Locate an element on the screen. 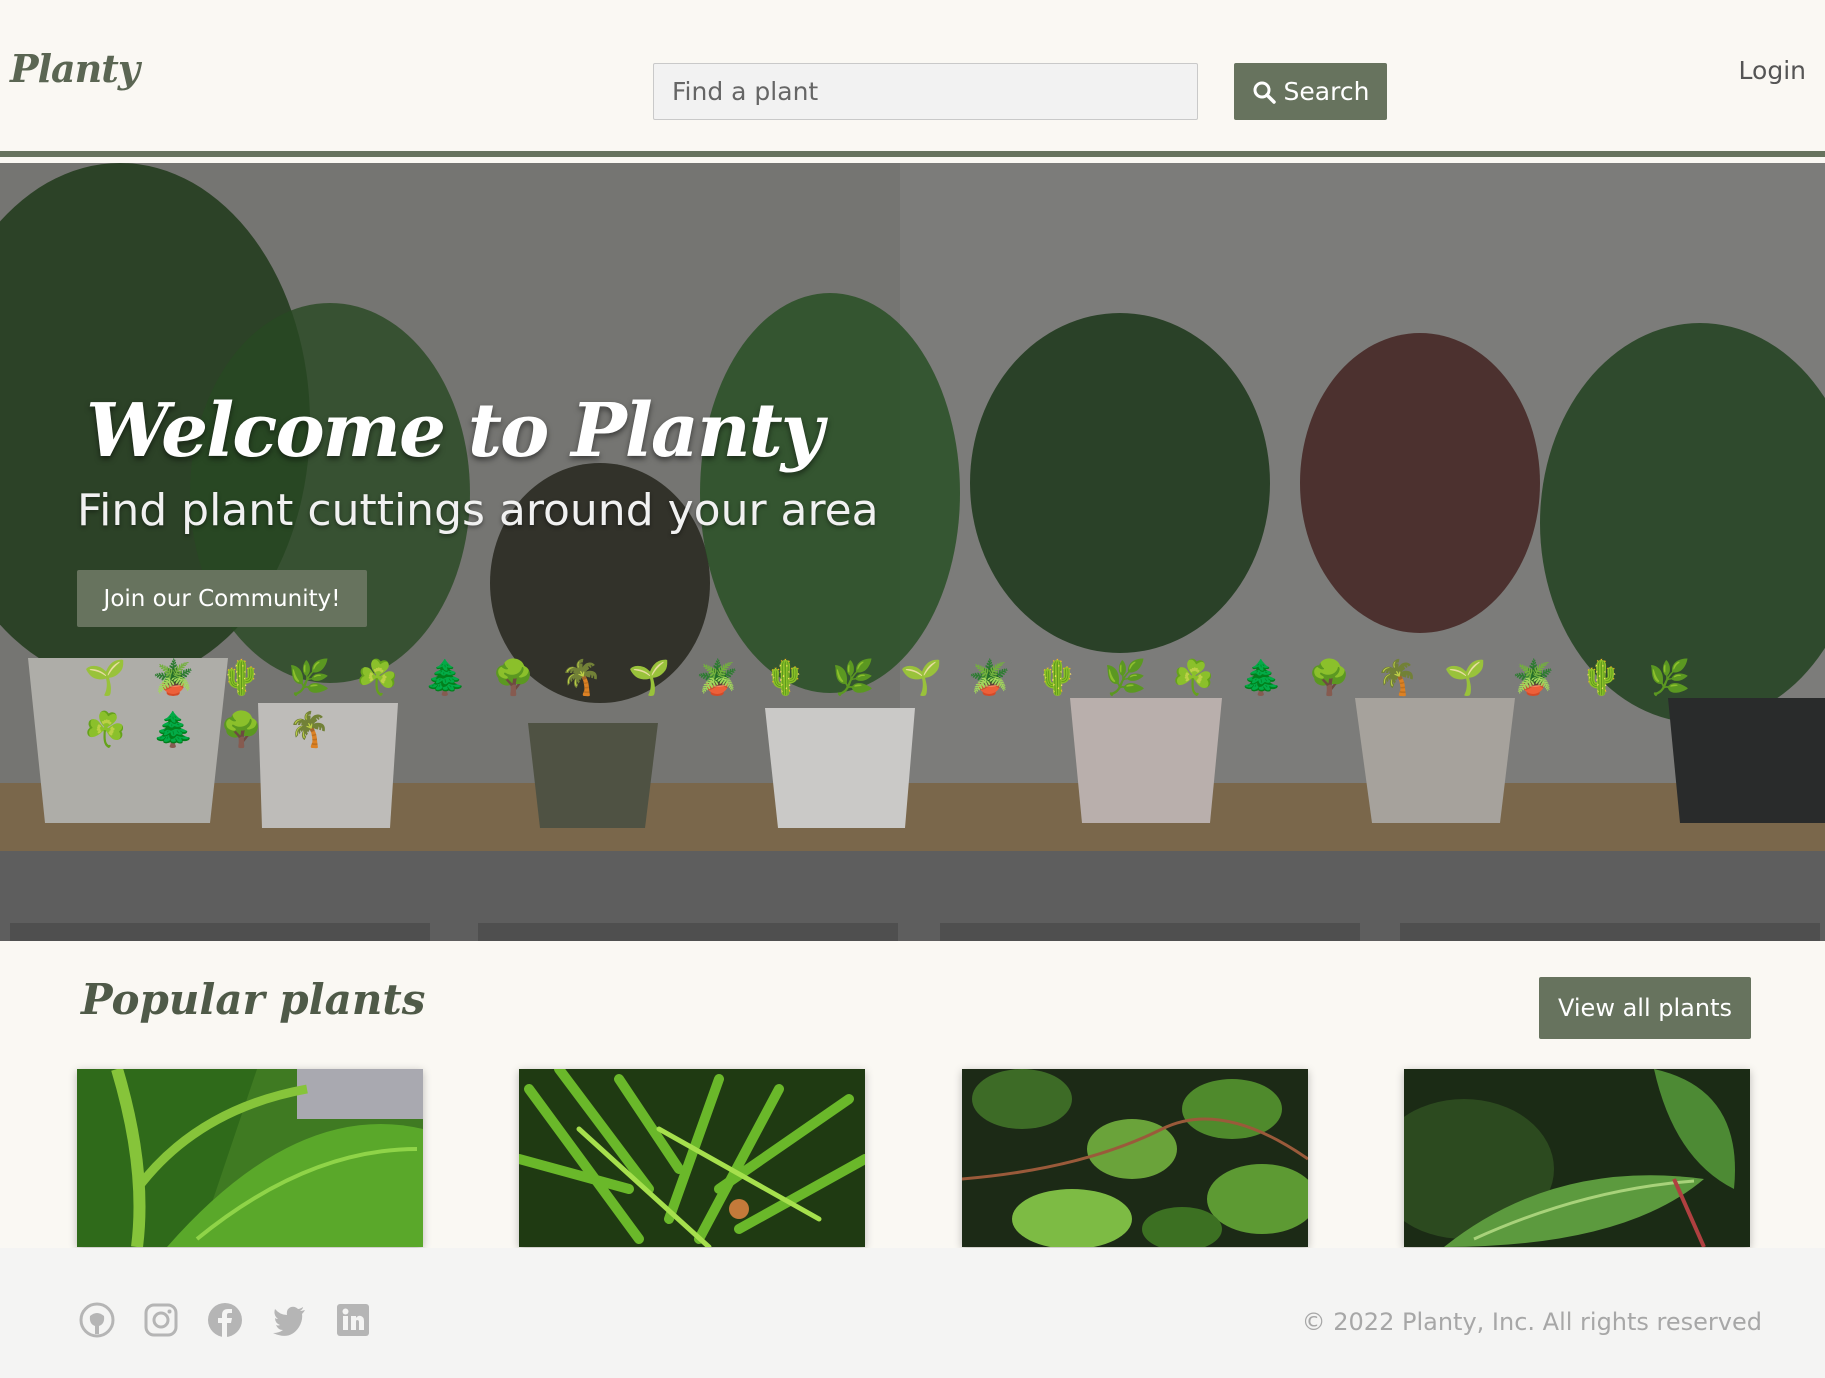  plant-emoji-row: 🌱 🪴 🌵 🌿 ☘️ 🌲 🌳 🌴 🌱 🪴 🌵 🌿 🌱 🪴 🌵 🌿 ☘️ 🌲 🌳 🌴 🌱 🪴 🌵 🌿 ☘️ 🌲 🌳 🌴 is located at coordinates (894, 704).